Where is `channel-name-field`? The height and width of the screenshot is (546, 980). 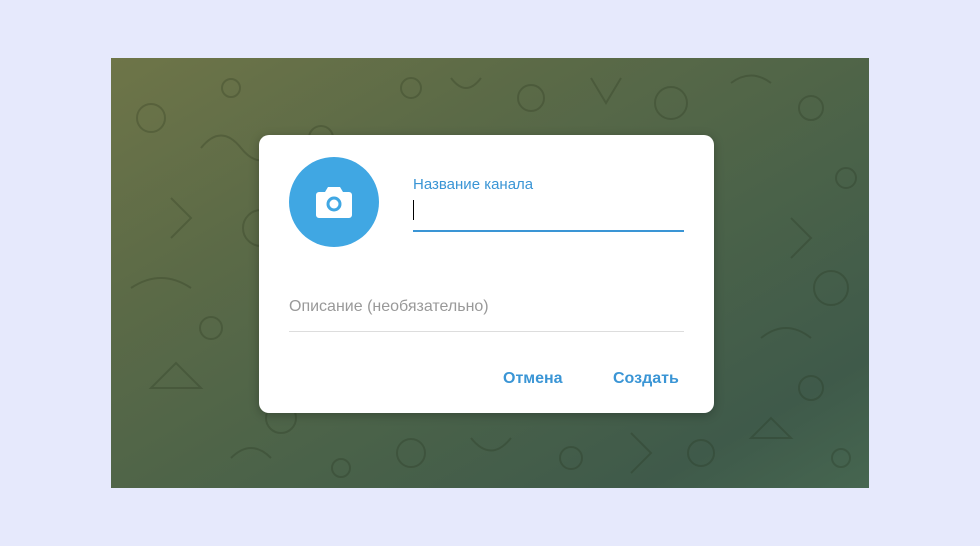
channel-name-field is located at coordinates (548, 214).